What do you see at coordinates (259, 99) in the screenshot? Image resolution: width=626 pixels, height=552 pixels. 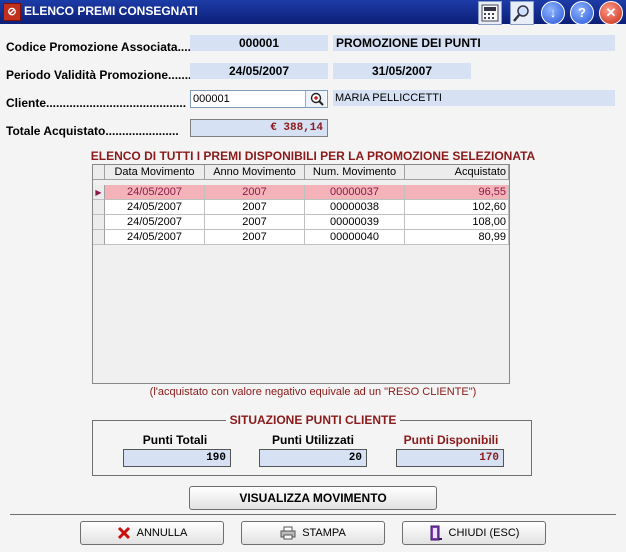 I see `cliente-code-input: 000001` at bounding box center [259, 99].